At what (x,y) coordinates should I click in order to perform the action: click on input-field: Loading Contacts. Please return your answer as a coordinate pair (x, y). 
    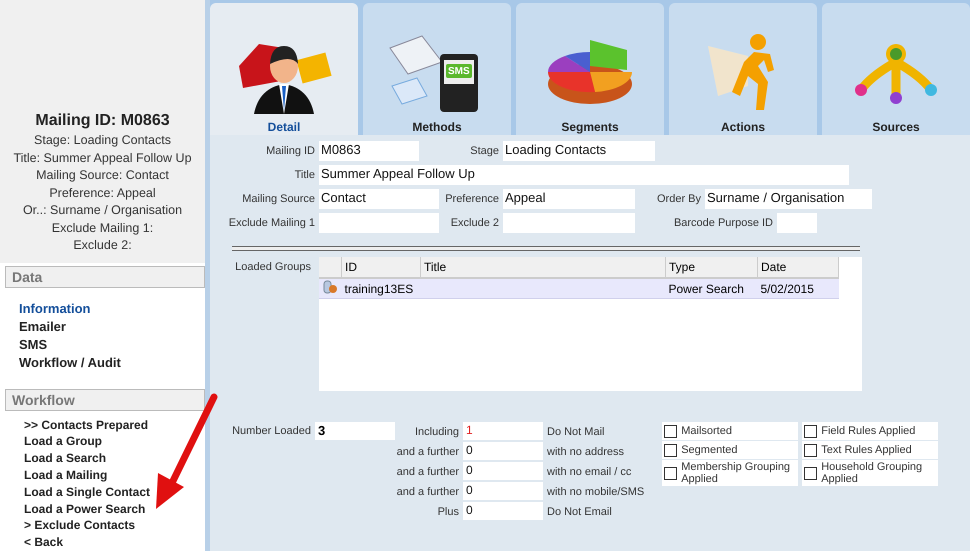
    Looking at the image, I should click on (579, 151).